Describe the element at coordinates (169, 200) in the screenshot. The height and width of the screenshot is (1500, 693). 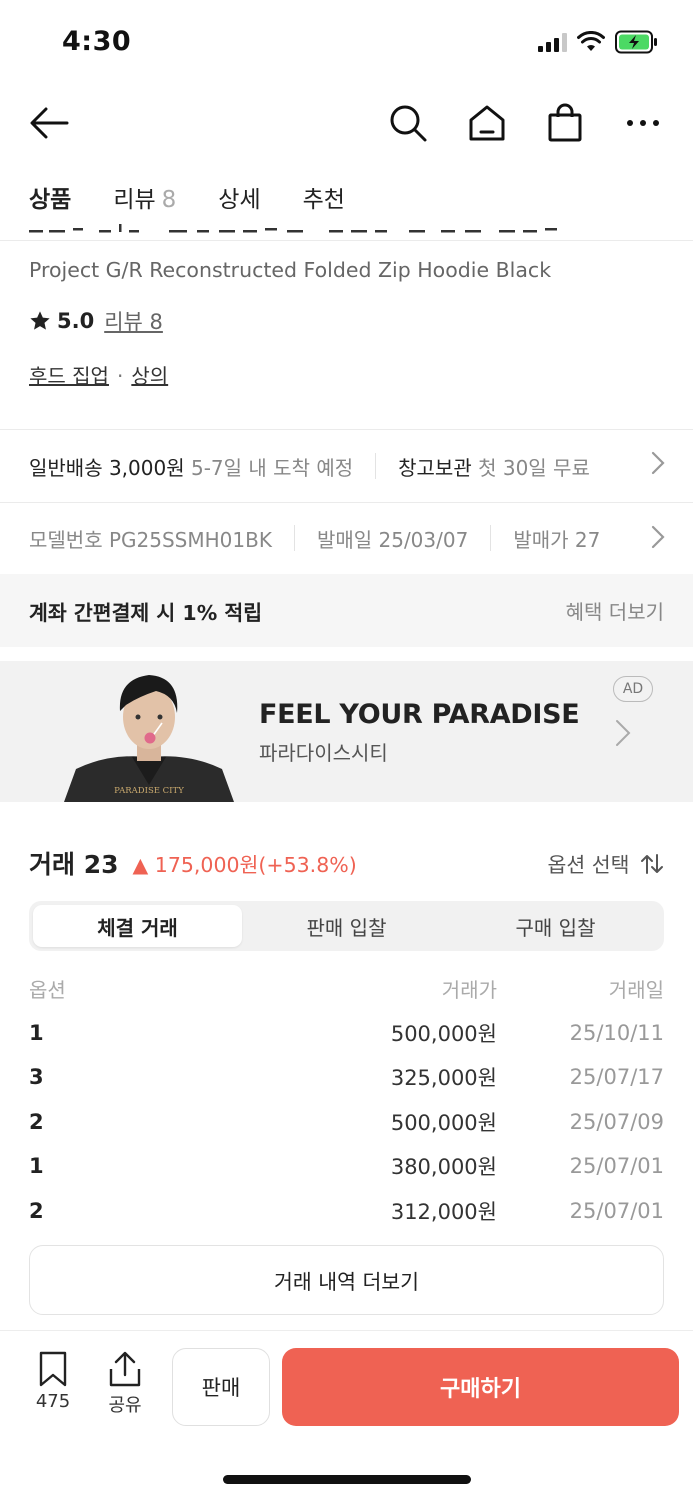
I see `review-count: 8` at that location.